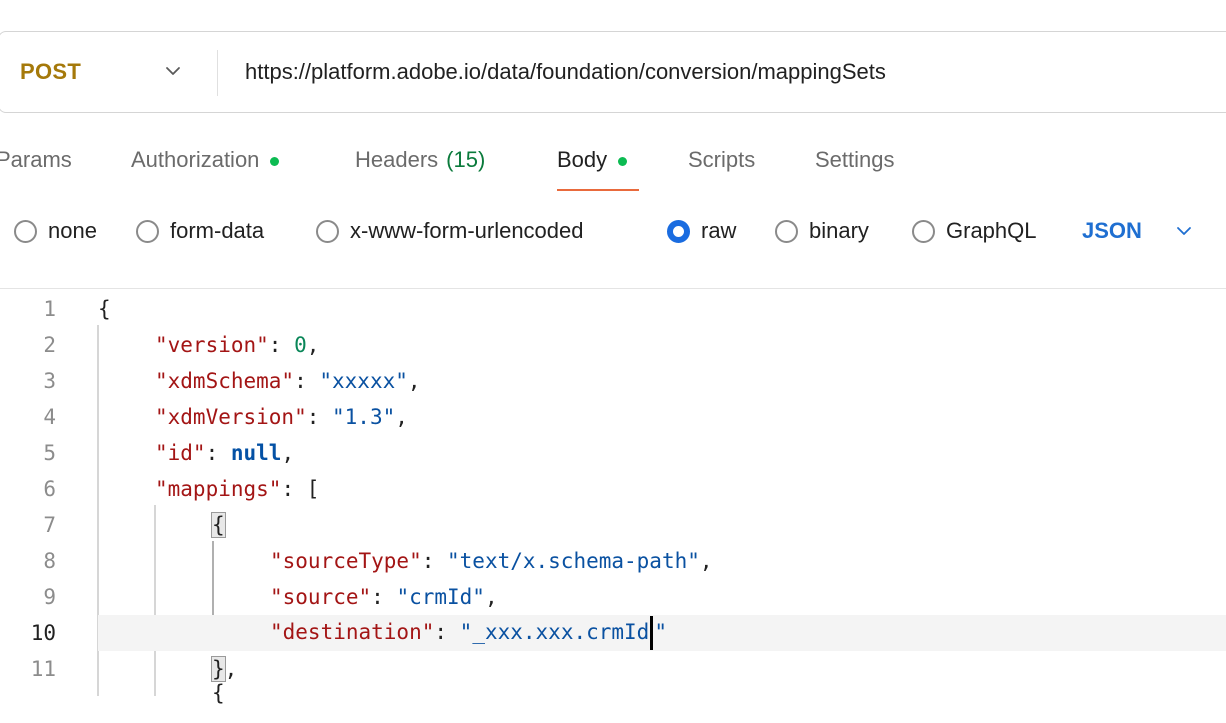  I want to click on line-number: 8, so click(49, 561).